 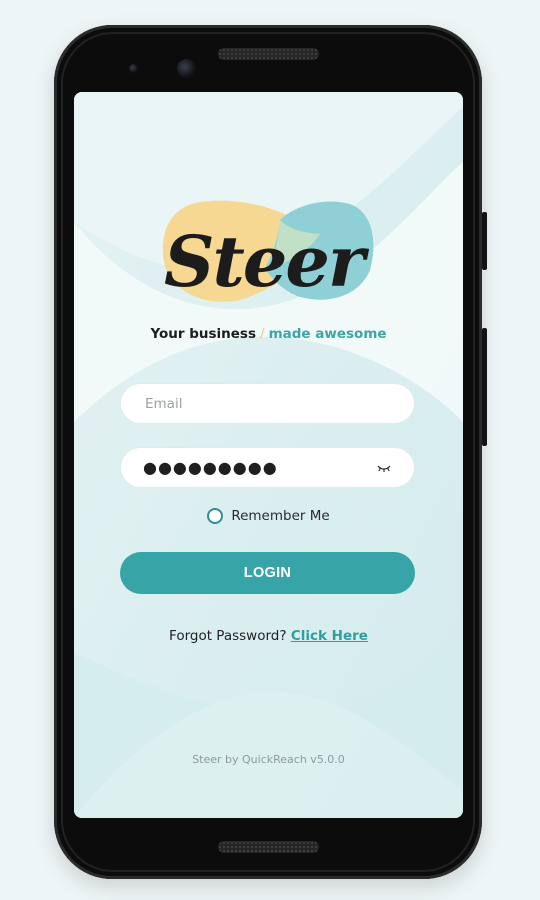 What do you see at coordinates (268, 759) in the screenshot?
I see `version-text: Steer by QuickReach v5.0.0` at bounding box center [268, 759].